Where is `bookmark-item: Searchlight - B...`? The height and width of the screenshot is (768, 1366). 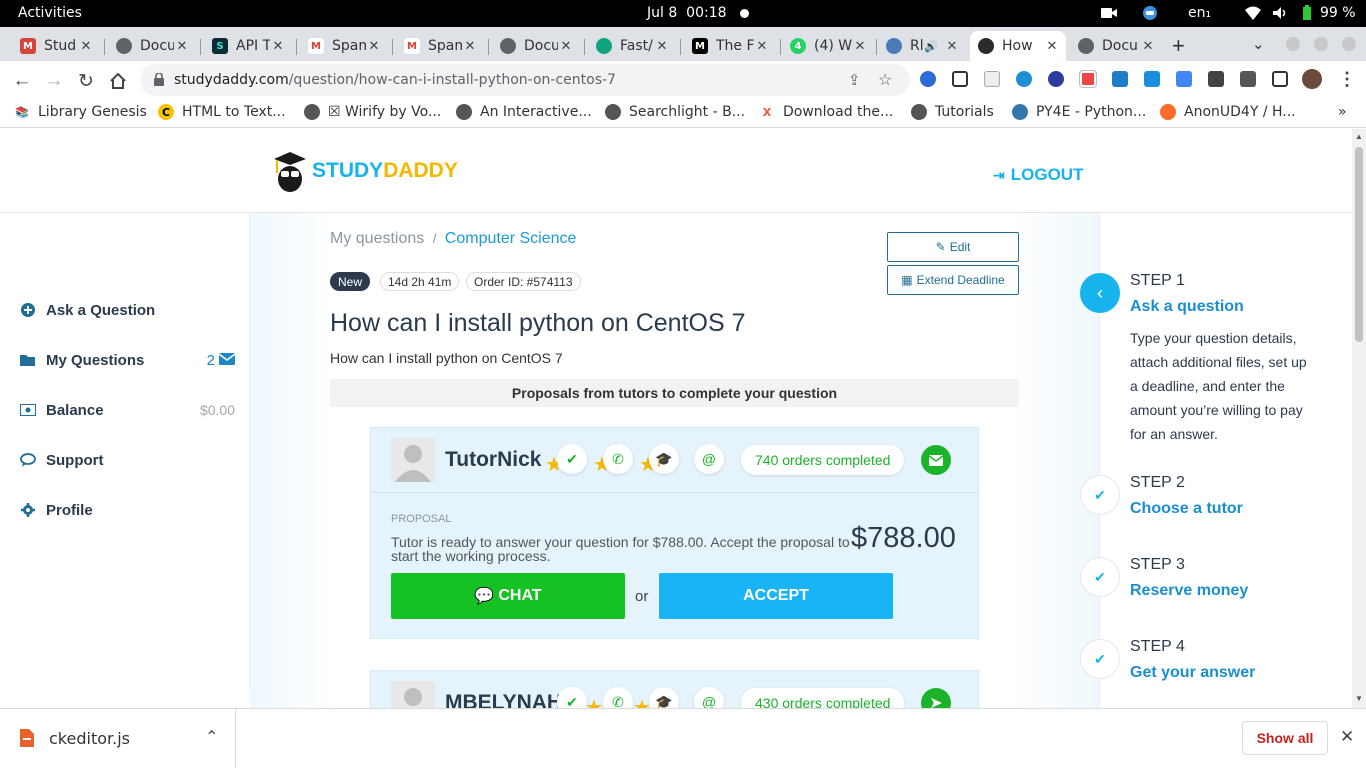 bookmark-item: Searchlight - B... is located at coordinates (675, 112).